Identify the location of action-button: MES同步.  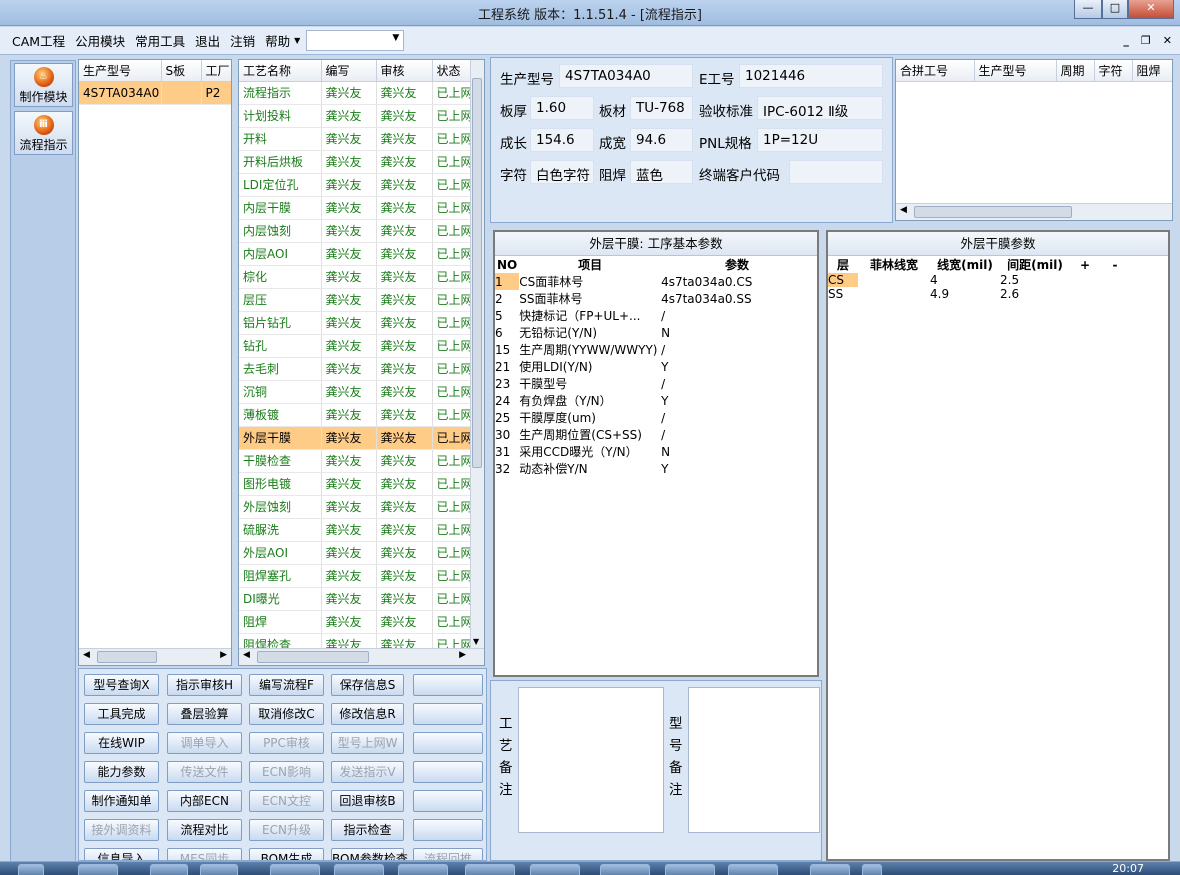
(204, 854).